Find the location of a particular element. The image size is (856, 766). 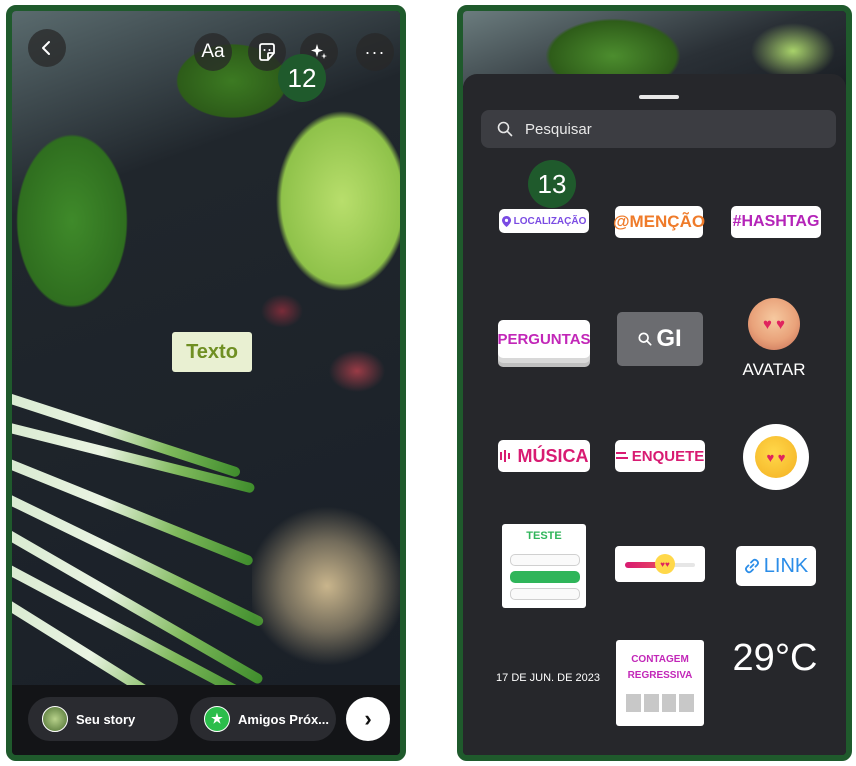

countdown-sticker-label: CONTAGEM REGRESSIVA is located at coordinates (660, 667).